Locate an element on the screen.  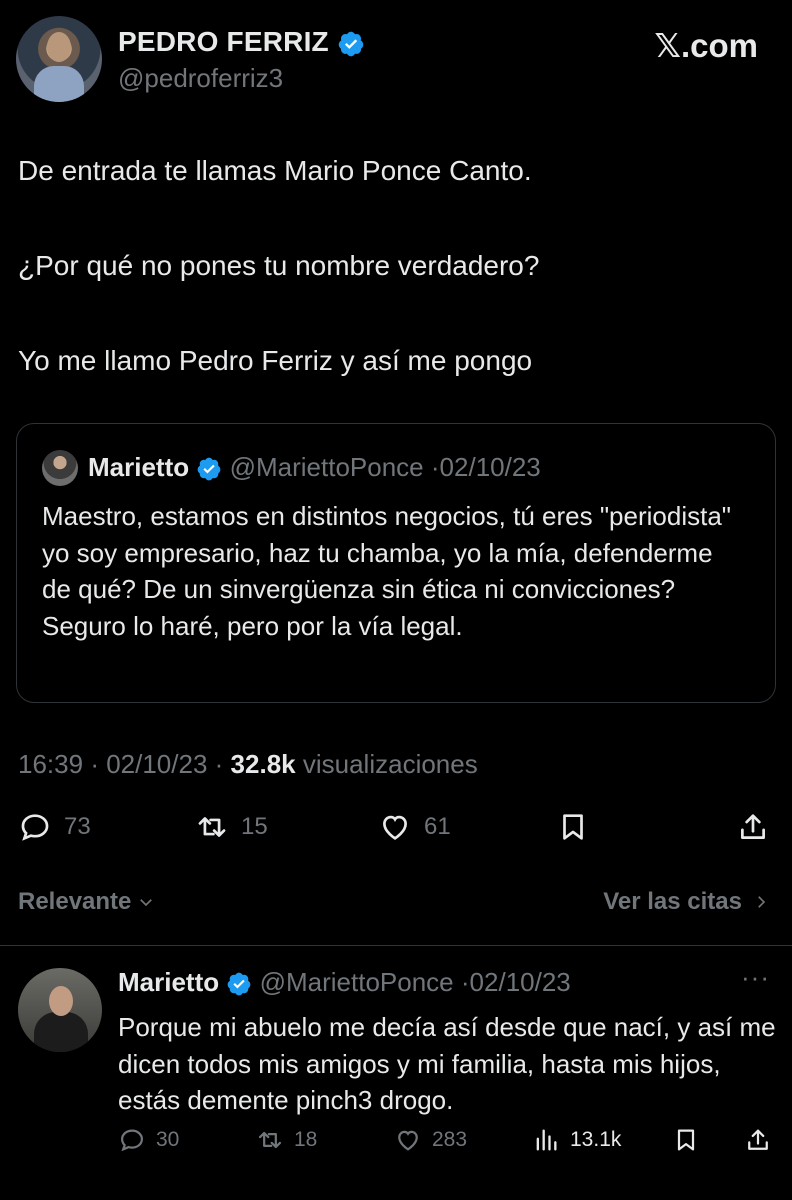
reply-like-button: 283 is located at coordinates (430, 1140).